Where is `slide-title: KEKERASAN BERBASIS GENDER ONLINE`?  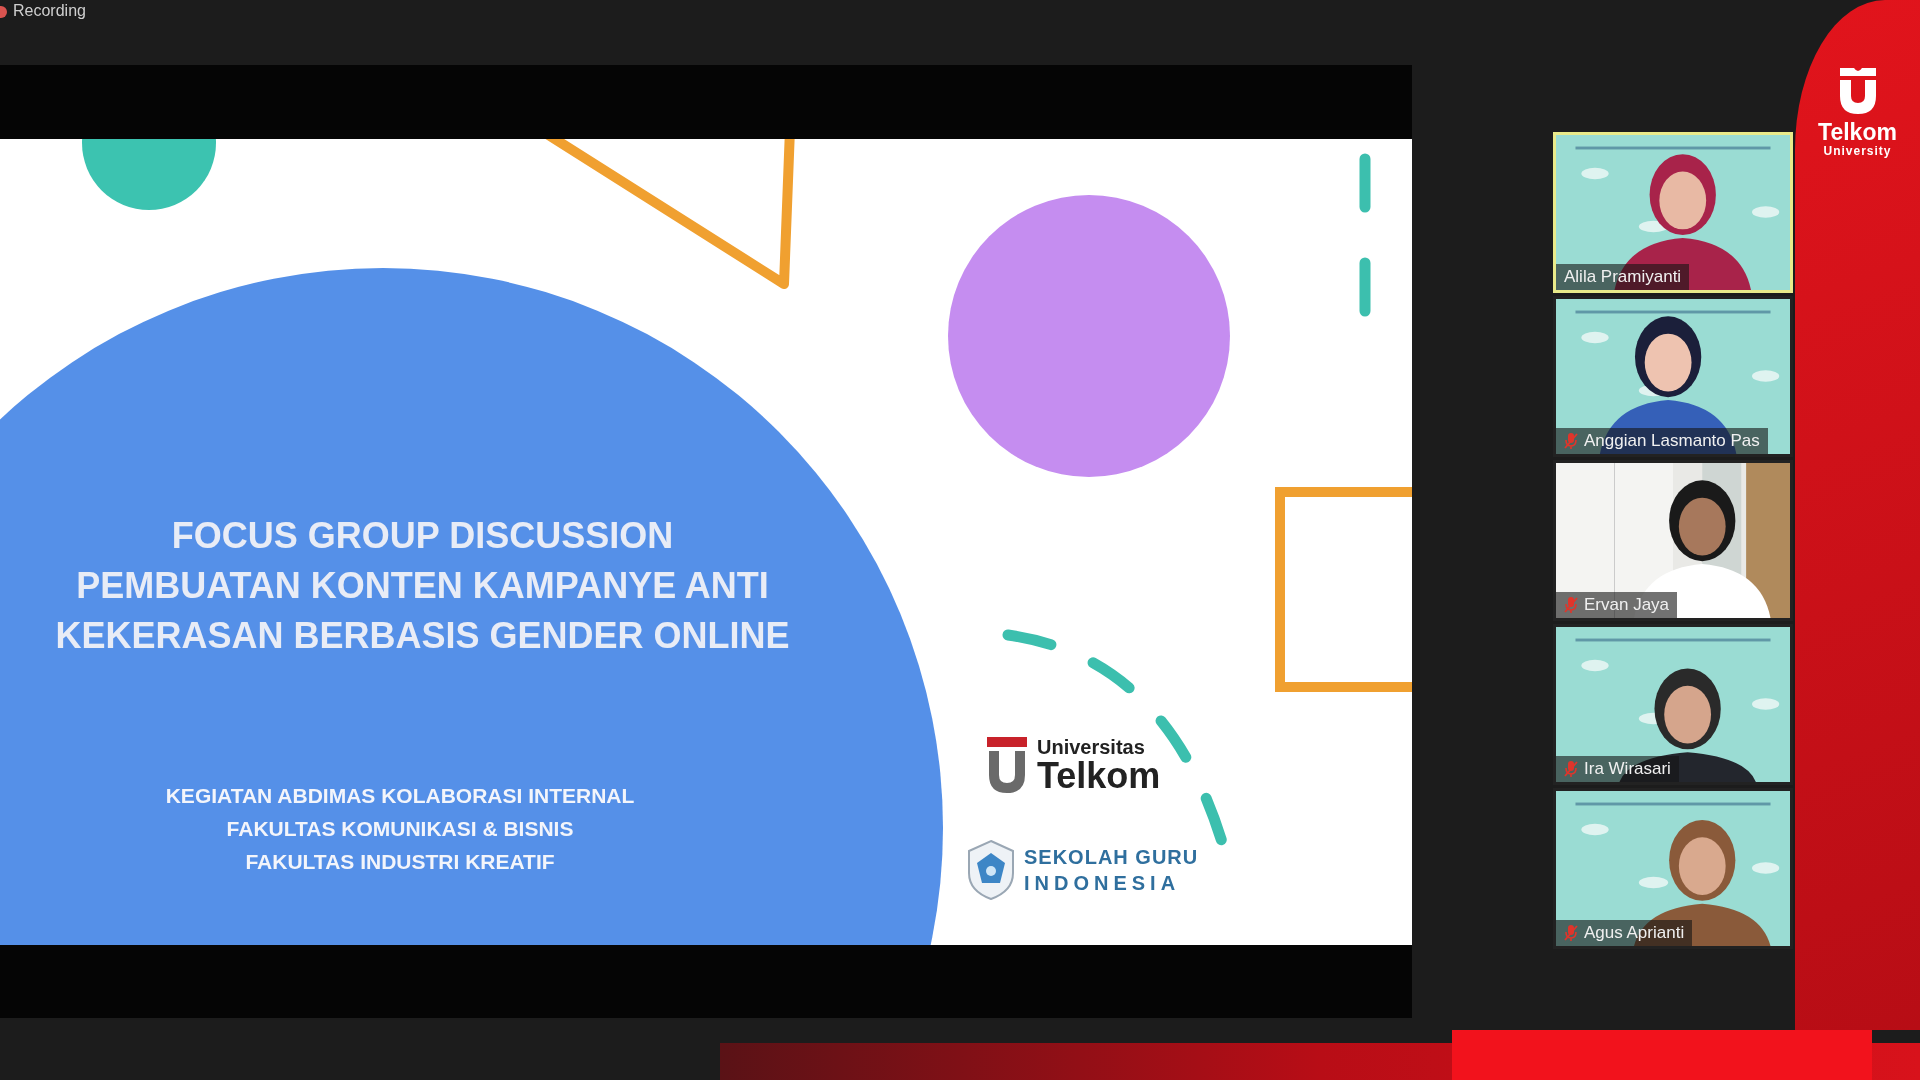
slide-title: KEKERASAN BERBASIS GENDER ONLINE is located at coordinates (422, 636).